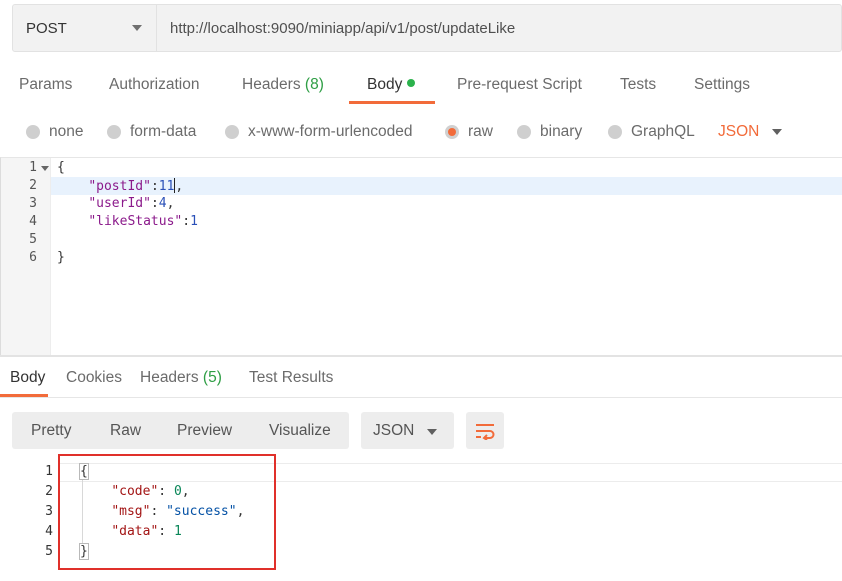  Describe the element at coordinates (519, 85) in the screenshot. I see `tab-pre-request-script: Pre-request Script` at that location.